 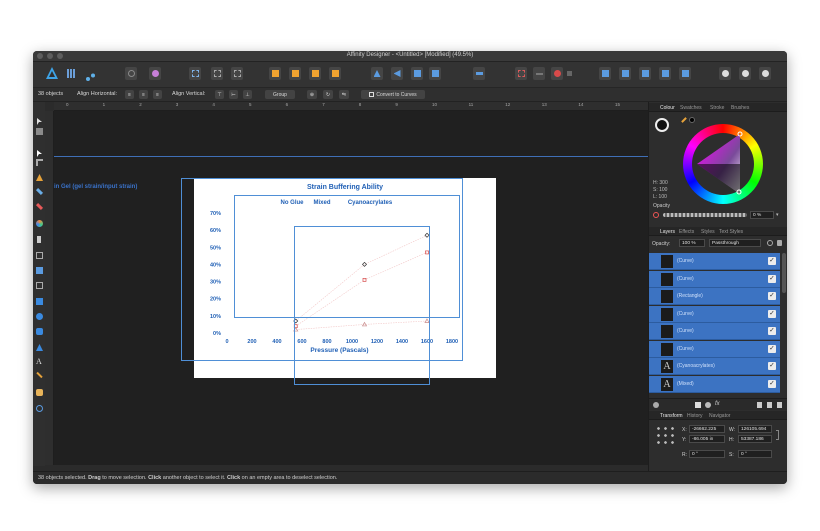 What do you see at coordinates (685, 73) in the screenshot?
I see `boolean-divide-icon` at bounding box center [685, 73].